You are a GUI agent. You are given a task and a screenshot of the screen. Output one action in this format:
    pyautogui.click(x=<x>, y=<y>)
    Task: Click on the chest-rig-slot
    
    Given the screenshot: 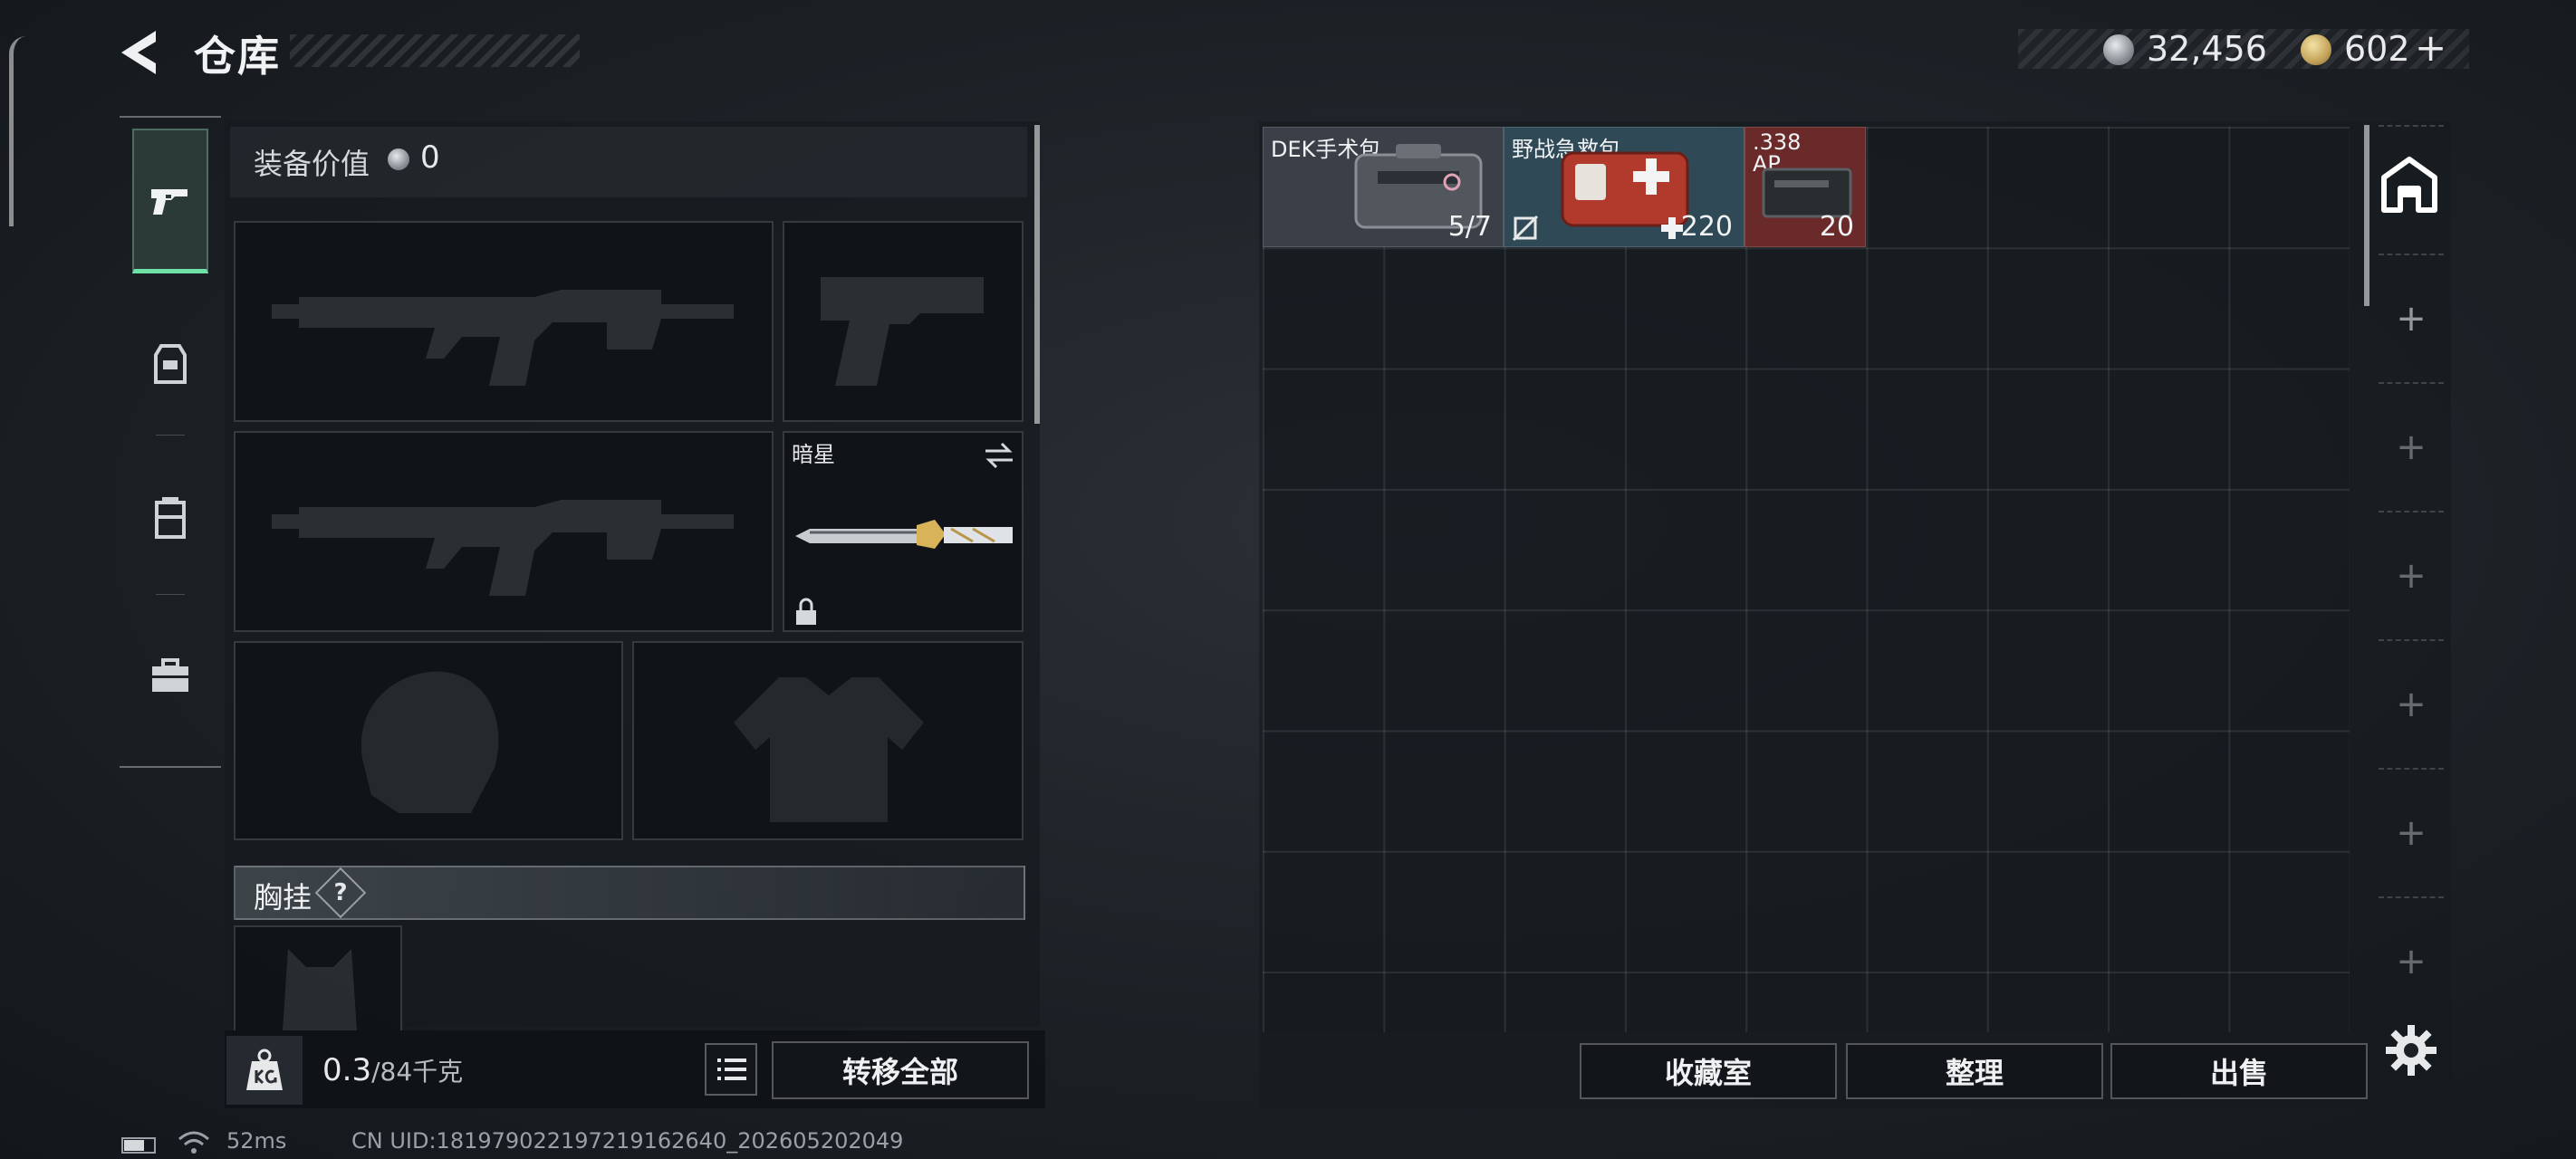 What is the action you would take?
    pyautogui.click(x=318, y=978)
    